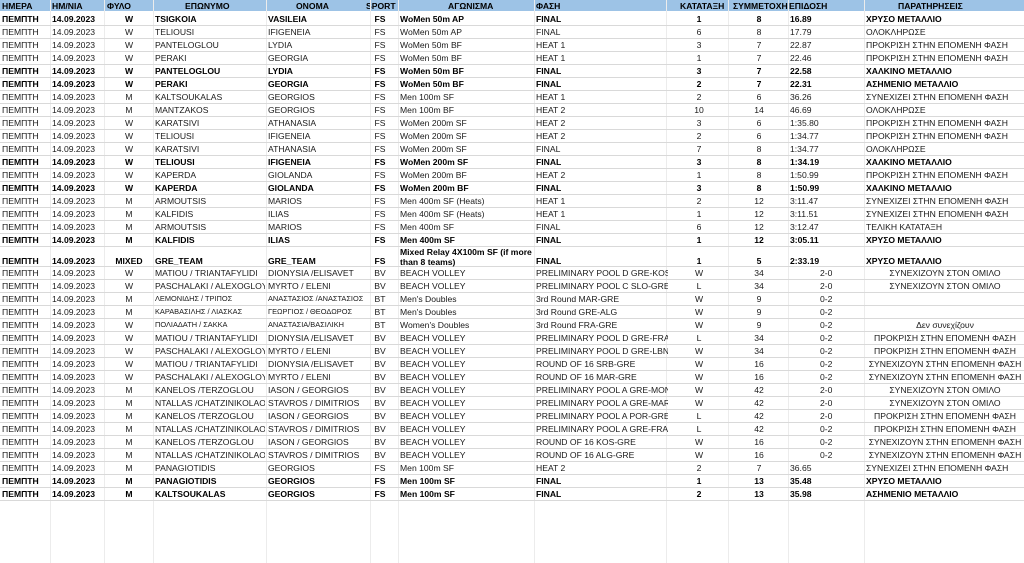  What do you see at coordinates (471, 6) in the screenshot?
I see `column-header: ΑΓΩΝΙΣΜΑ` at bounding box center [471, 6].